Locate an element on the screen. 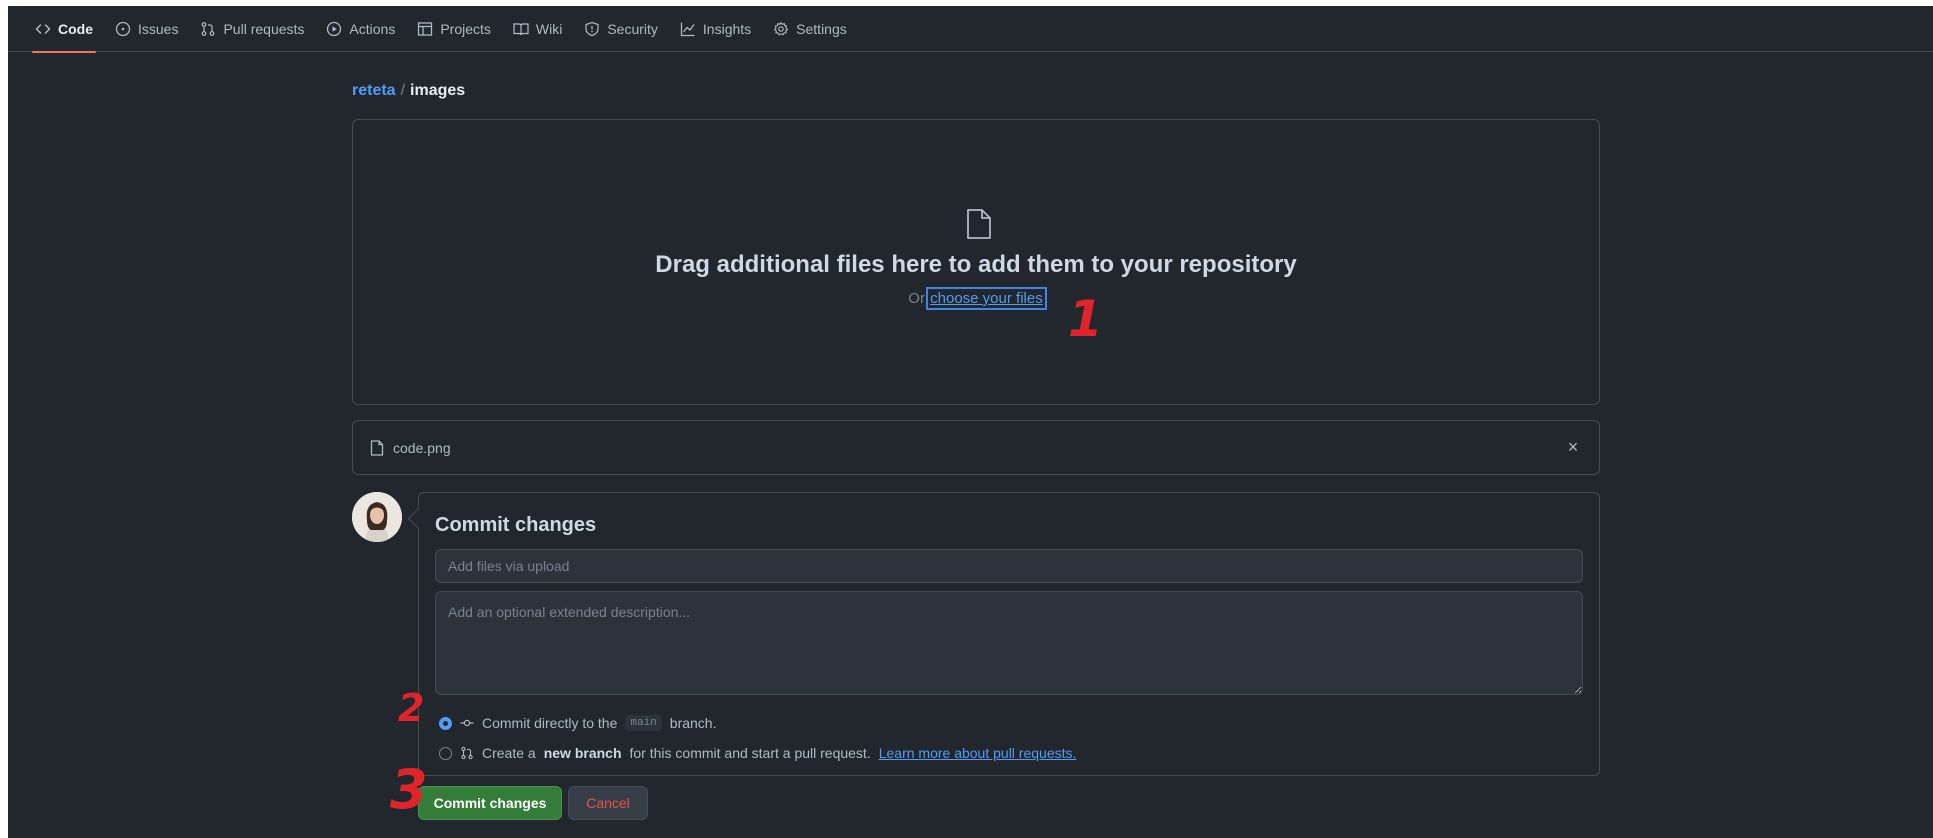 The width and height of the screenshot is (1933, 838). tab-settings: Settings is located at coordinates (810, 29).